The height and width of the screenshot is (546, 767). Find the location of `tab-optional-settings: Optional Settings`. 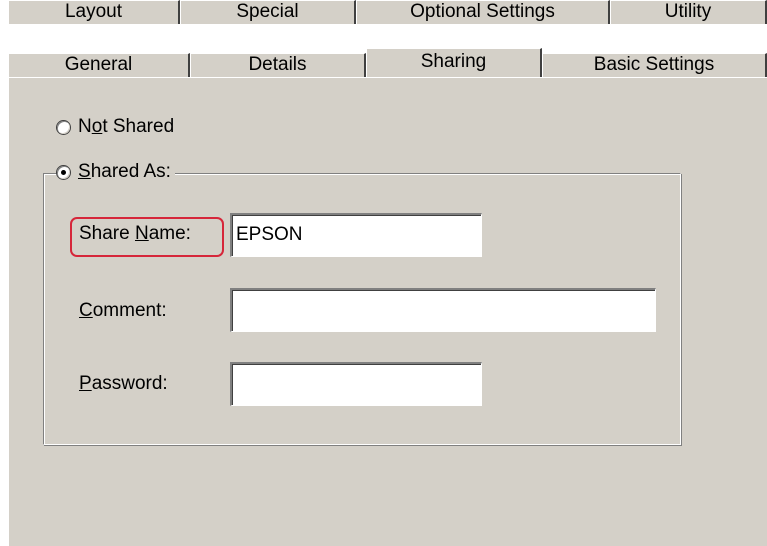

tab-optional-settings: Optional Settings is located at coordinates (483, 12).